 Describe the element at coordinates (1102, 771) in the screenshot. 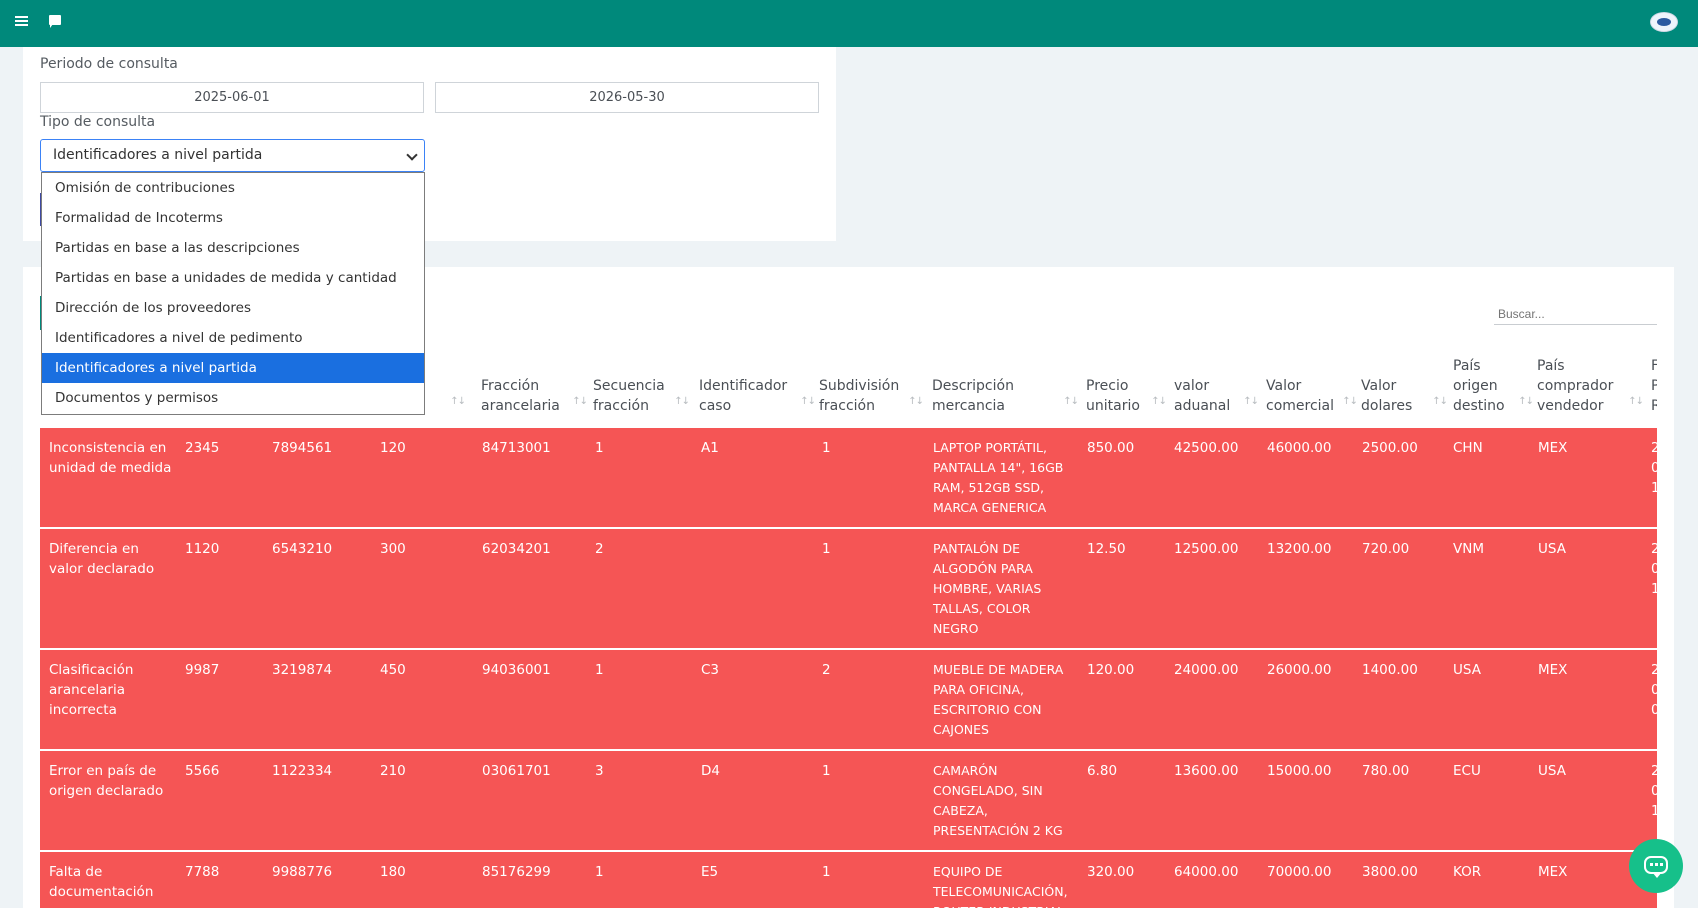

I see `table-cell: 6.80` at that location.